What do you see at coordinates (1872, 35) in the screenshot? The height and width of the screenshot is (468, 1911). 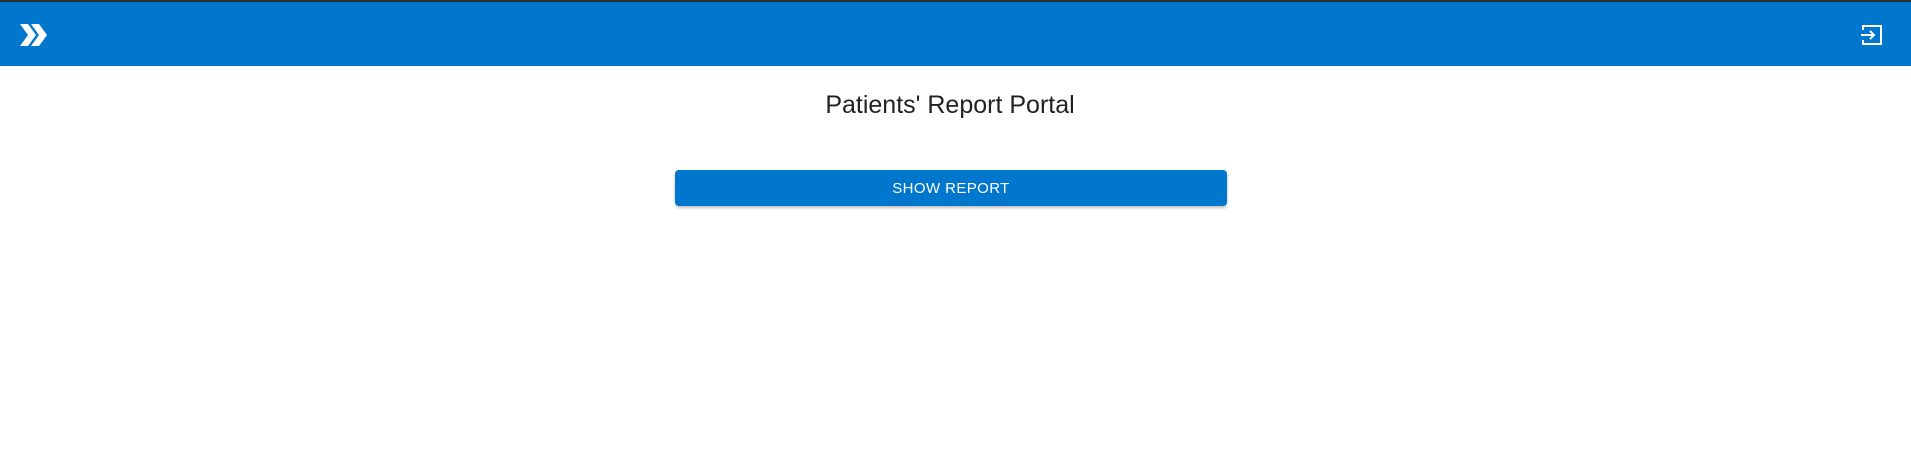 I see `logout-icon` at bounding box center [1872, 35].